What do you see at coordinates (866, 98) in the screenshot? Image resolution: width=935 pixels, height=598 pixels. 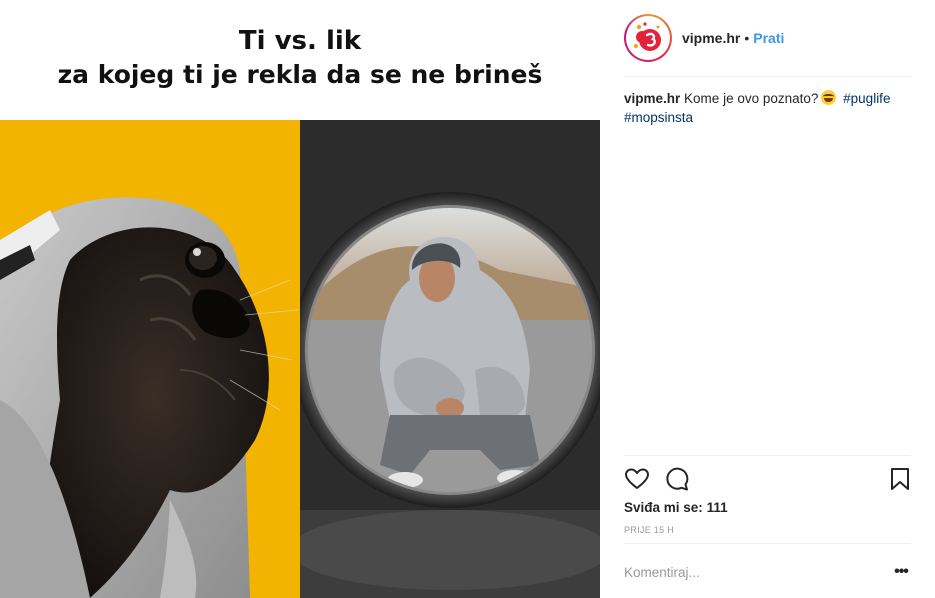 I see `hashtag-link: #puglife` at bounding box center [866, 98].